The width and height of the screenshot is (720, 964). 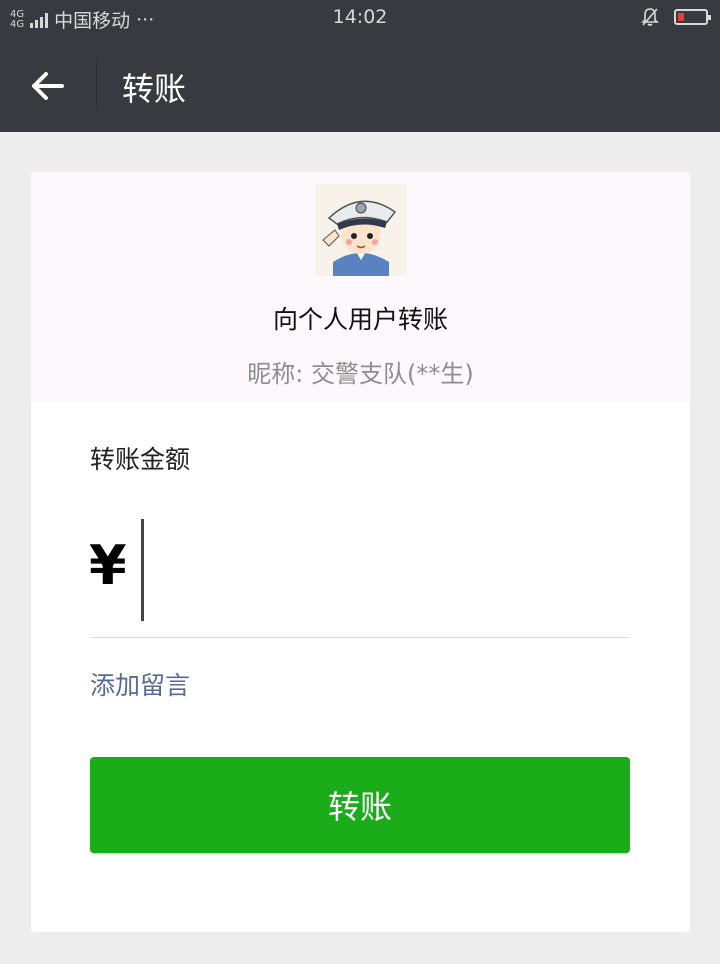 What do you see at coordinates (96, 84) in the screenshot?
I see `nav-divider` at bounding box center [96, 84].